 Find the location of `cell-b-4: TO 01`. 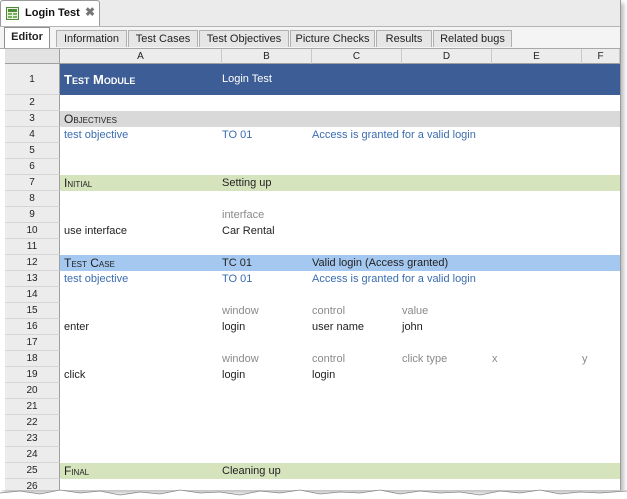

cell-b-4: TO 01 is located at coordinates (237, 135).